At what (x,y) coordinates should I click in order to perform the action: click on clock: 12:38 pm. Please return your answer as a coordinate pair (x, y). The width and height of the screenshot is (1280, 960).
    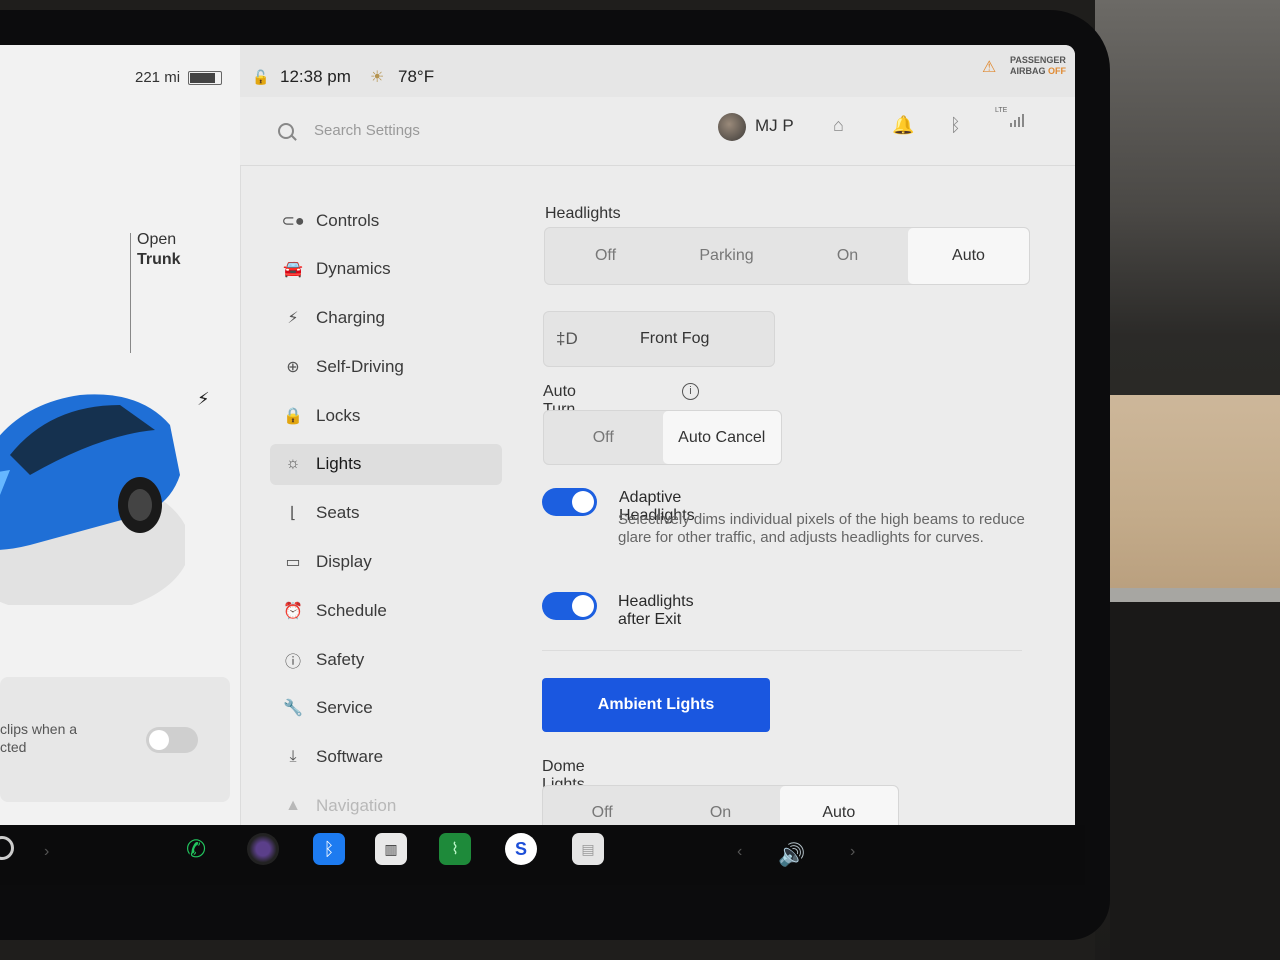
    Looking at the image, I should click on (315, 76).